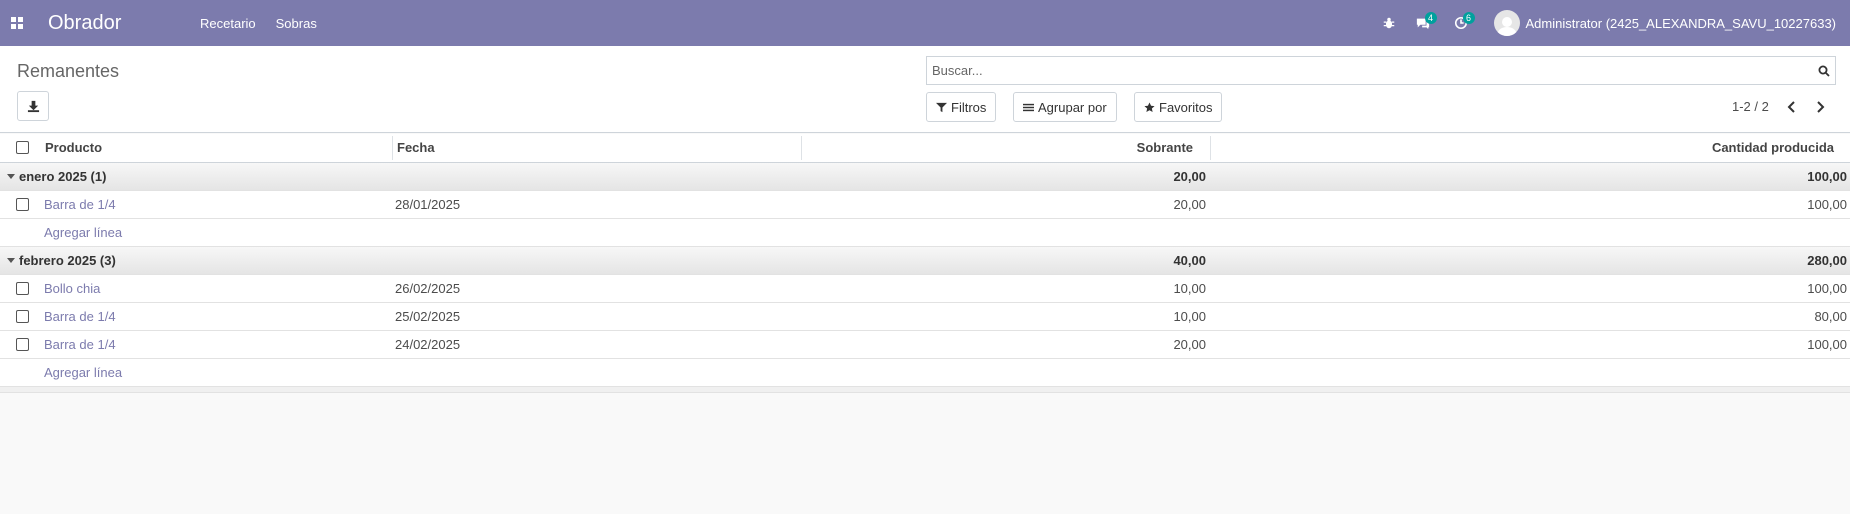 This screenshot has width=1850, height=514. I want to click on search-input, so click(1370, 70).